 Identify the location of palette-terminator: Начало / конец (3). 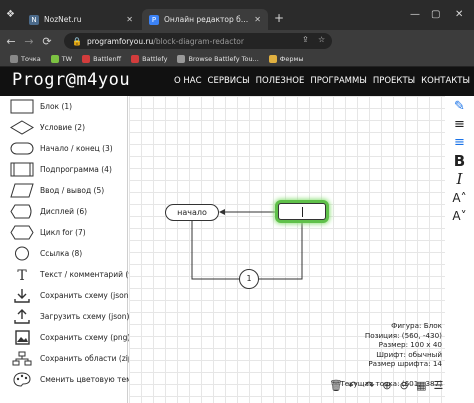
(64, 148).